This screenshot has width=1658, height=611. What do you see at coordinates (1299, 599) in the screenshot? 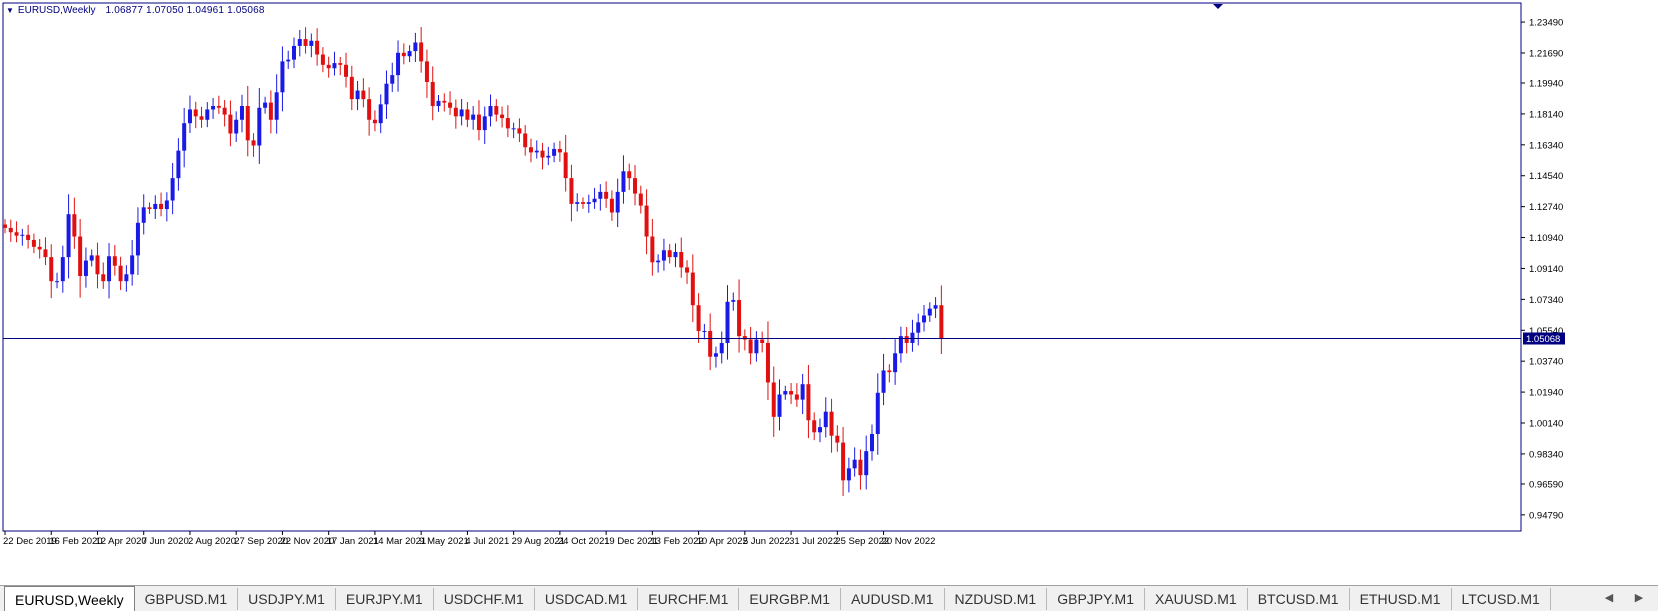
I see `tab-btcusd-m1: BTCUSD.M1` at bounding box center [1299, 599].